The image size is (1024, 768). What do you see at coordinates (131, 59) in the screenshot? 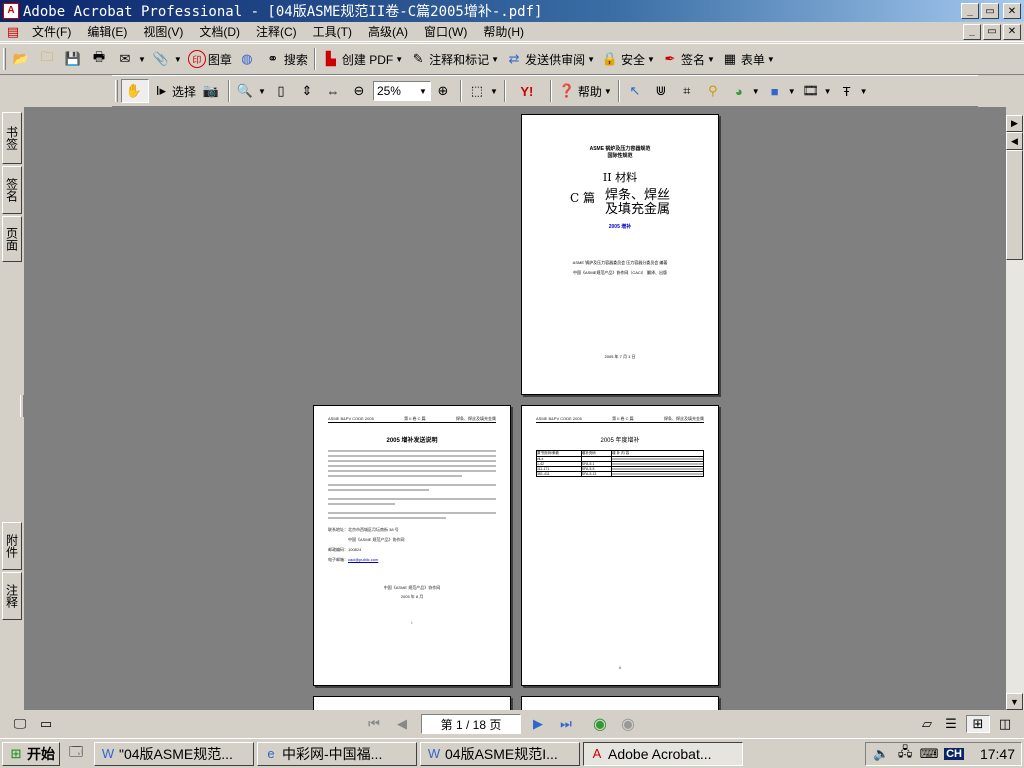
I see `email-button: ✉ ▼` at bounding box center [131, 59].